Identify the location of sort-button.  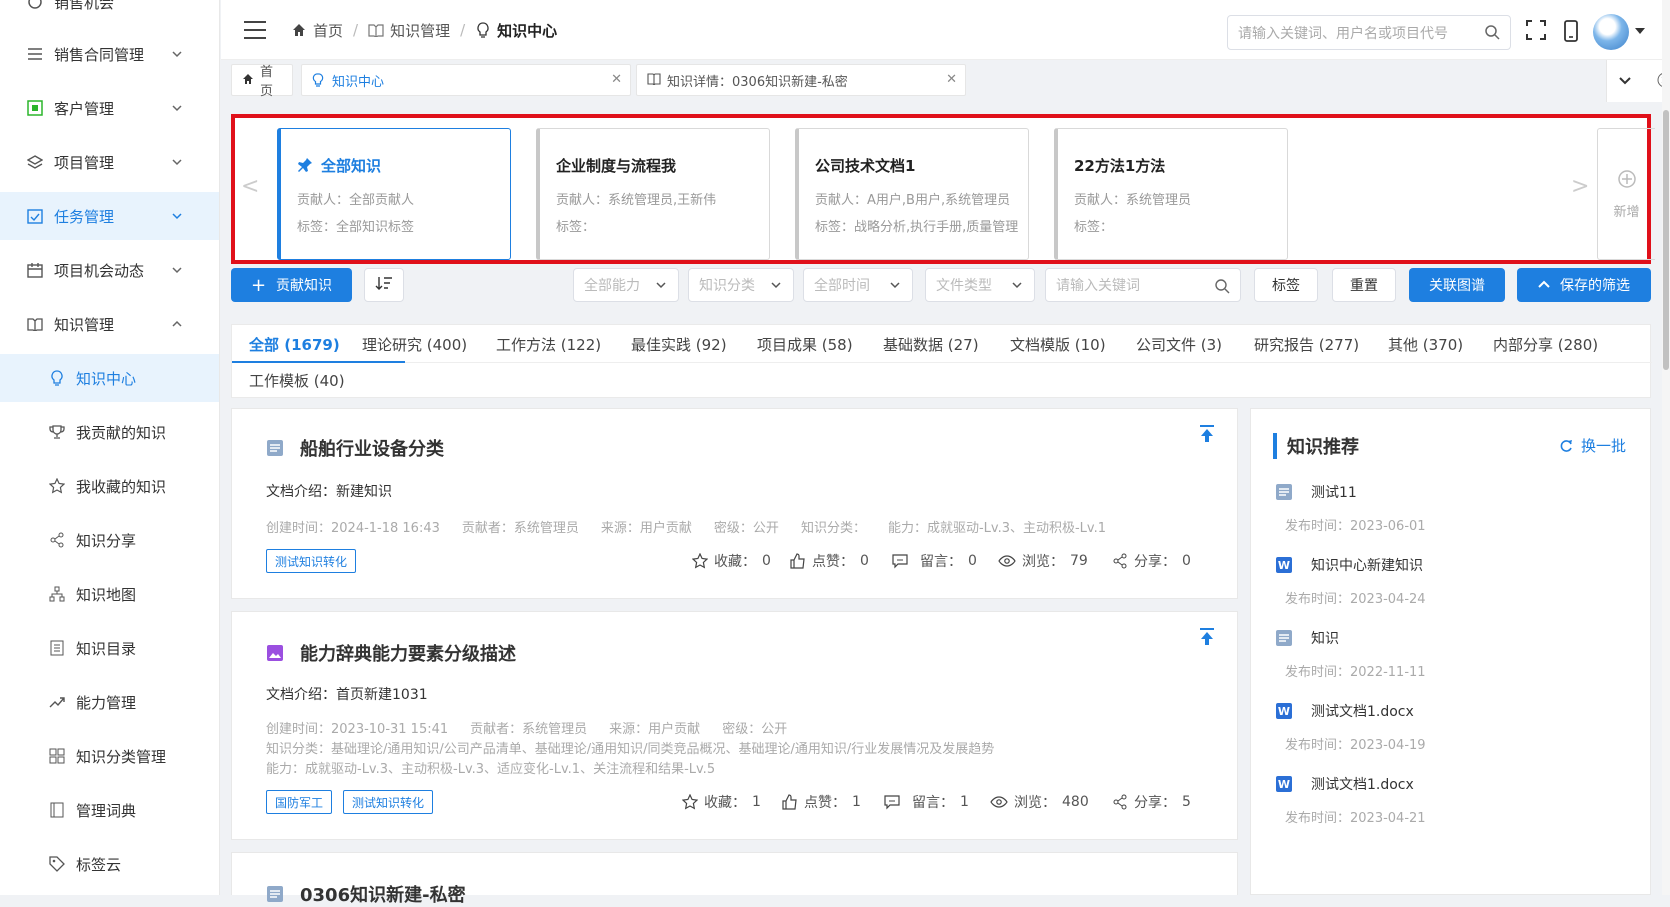
(384, 285).